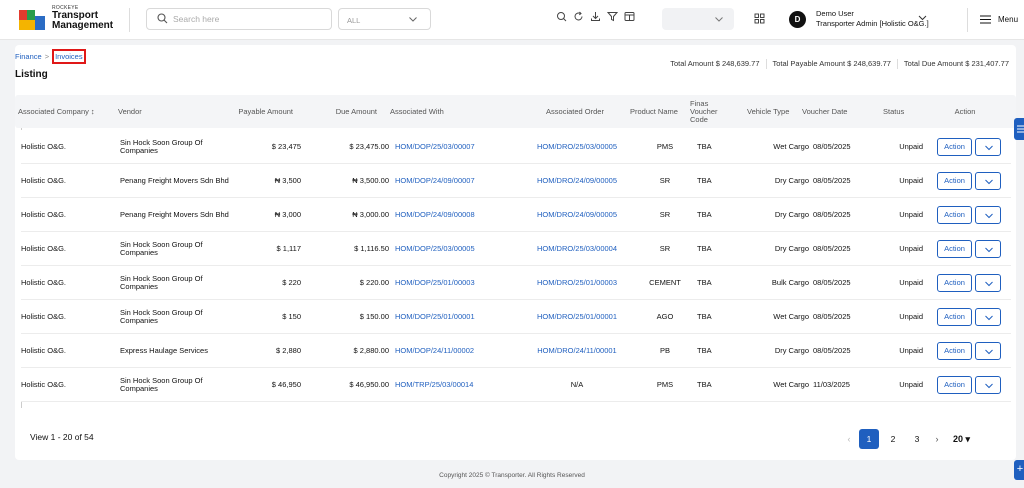  Describe the element at coordinates (937, 439) in the screenshot. I see `next-page-button: ›` at that location.